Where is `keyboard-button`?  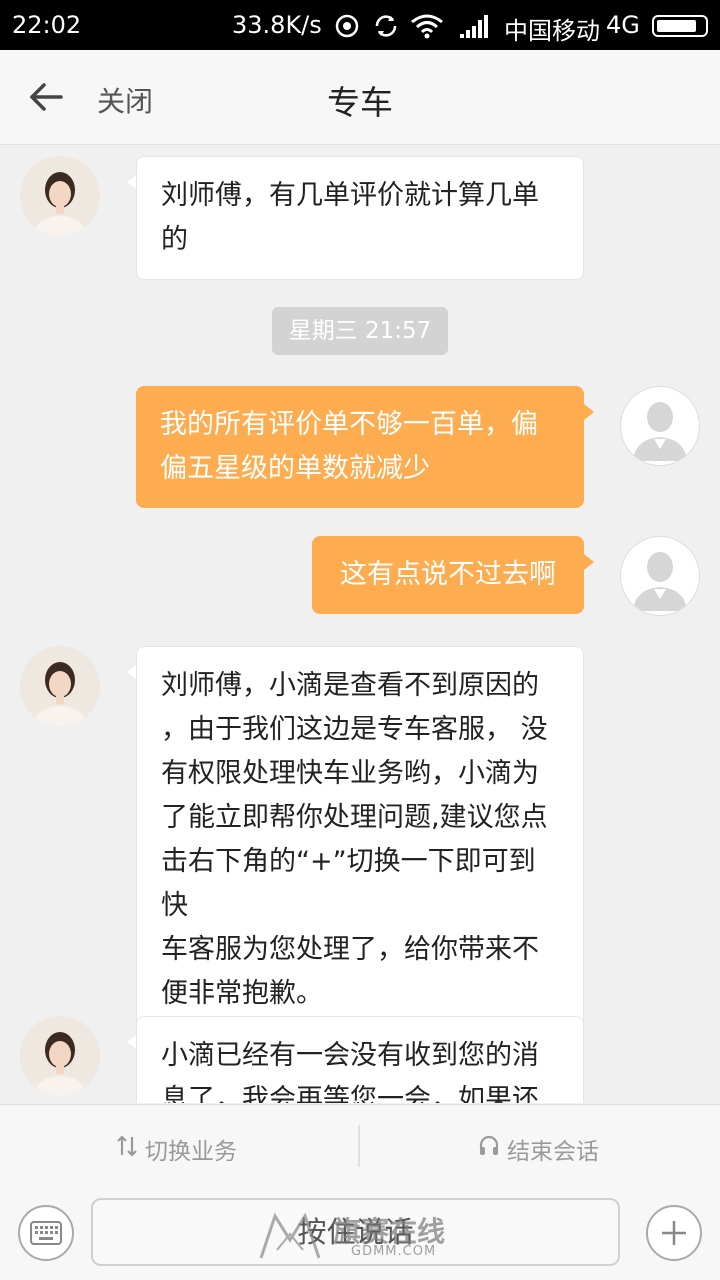 keyboard-button is located at coordinates (46, 1233).